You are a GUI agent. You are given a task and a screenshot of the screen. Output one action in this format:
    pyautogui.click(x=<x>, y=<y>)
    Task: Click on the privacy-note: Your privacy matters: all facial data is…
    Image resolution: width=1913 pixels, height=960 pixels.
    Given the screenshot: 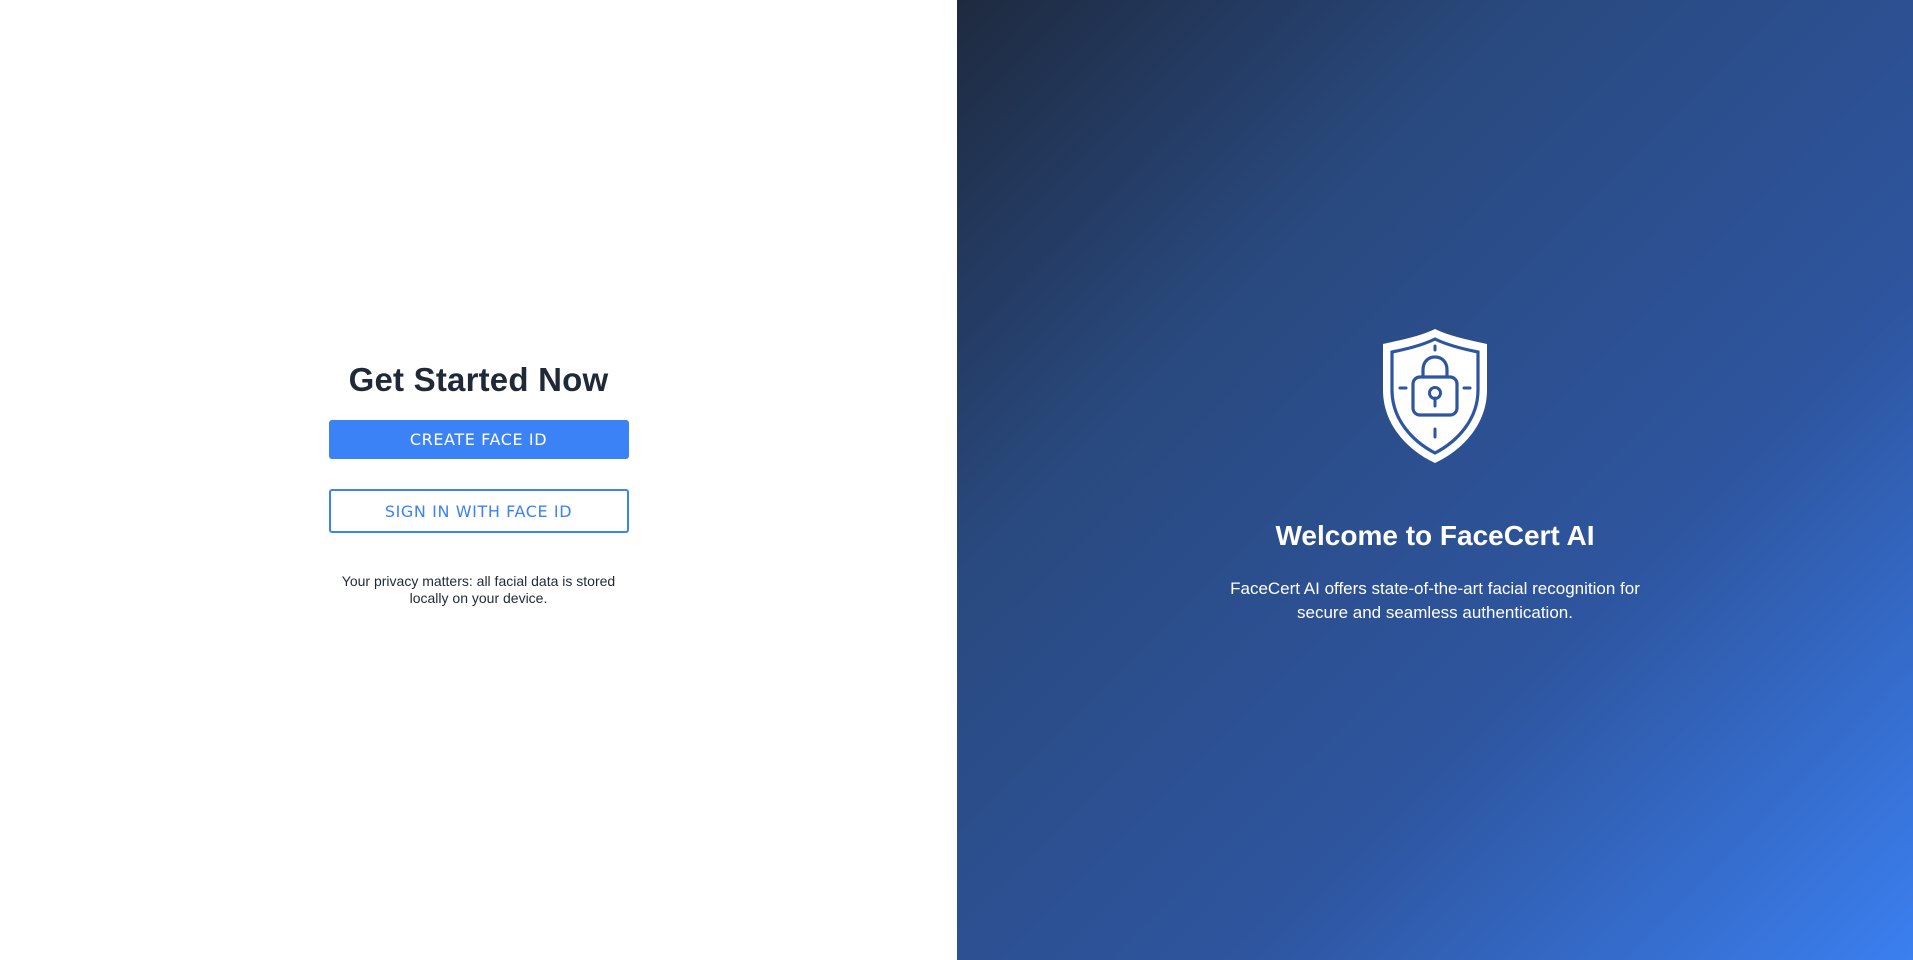 What is the action you would take?
    pyautogui.click(x=478, y=589)
    